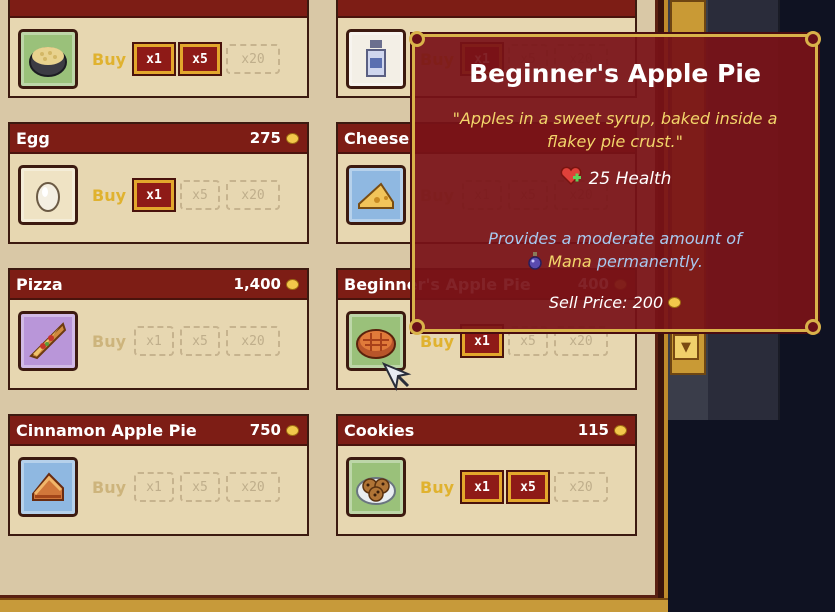  Describe the element at coordinates (257, 284) in the screenshot. I see `price-value: 1,400` at that location.